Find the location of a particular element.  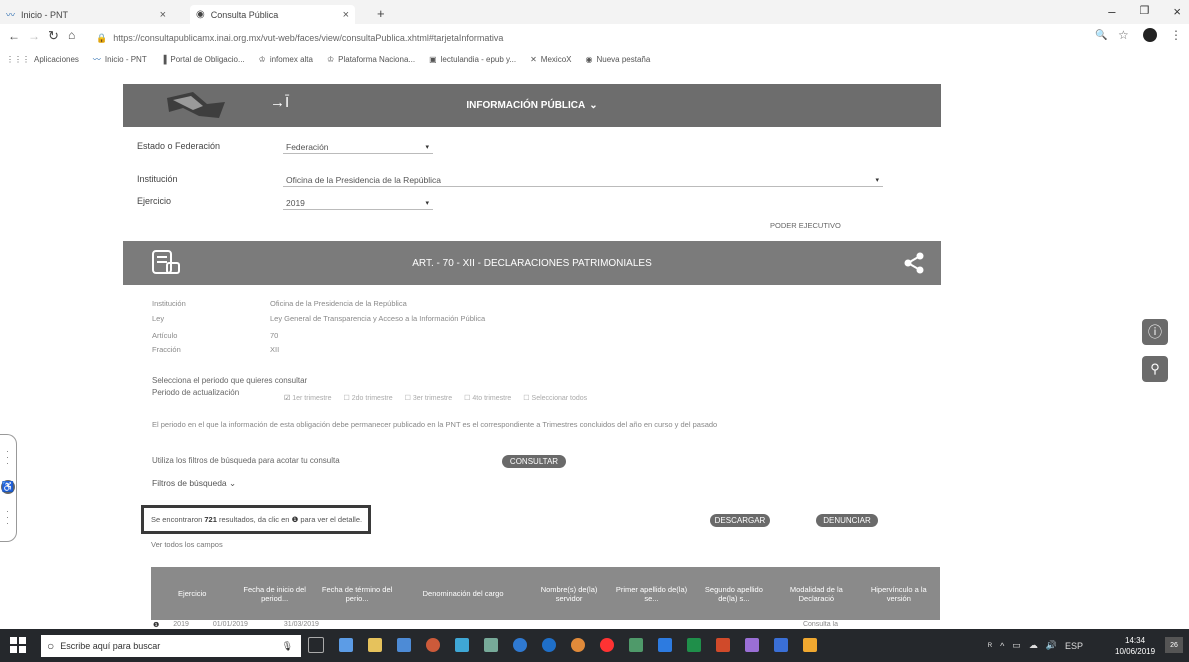

table-row: ❶ 2019 01/01/2019 31/03/2019 Consulta la is located at coordinates (545, 625).